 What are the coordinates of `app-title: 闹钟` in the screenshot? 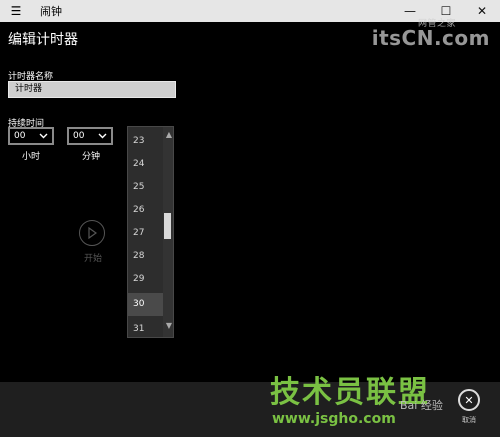 It's located at (51, 11).